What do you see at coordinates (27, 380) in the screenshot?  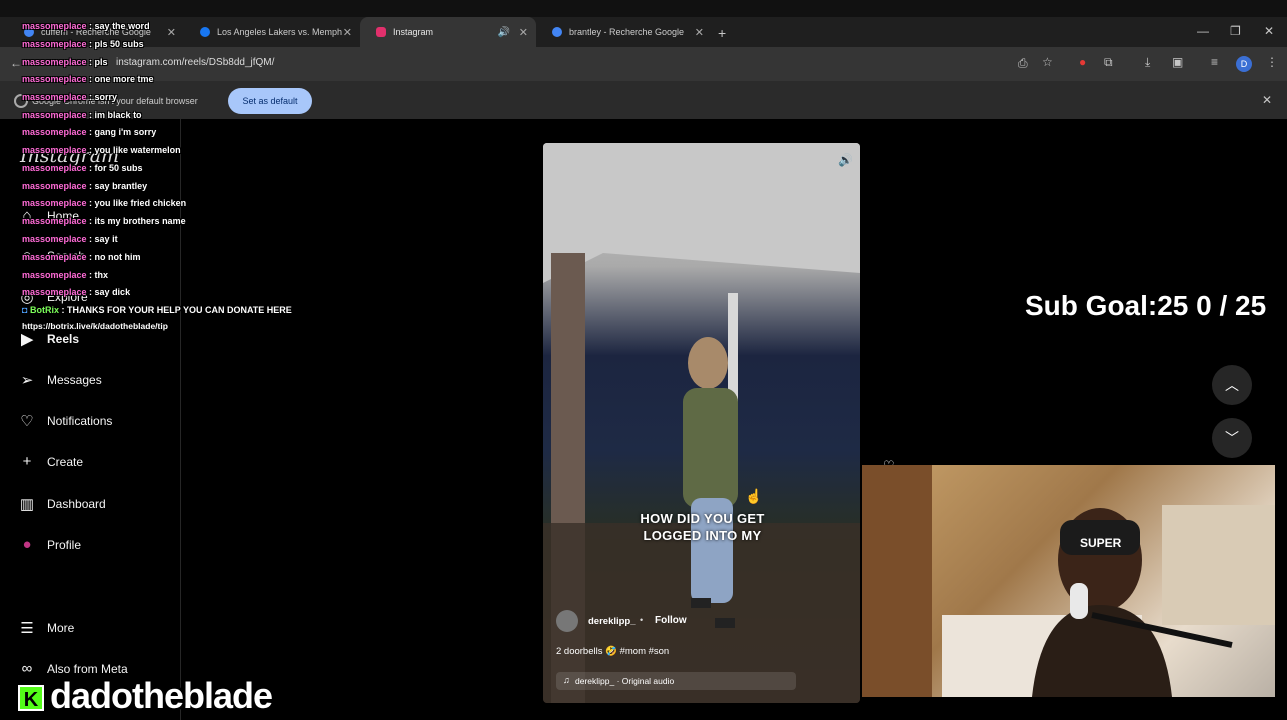 I see `messages-icon: ➢` at bounding box center [27, 380].